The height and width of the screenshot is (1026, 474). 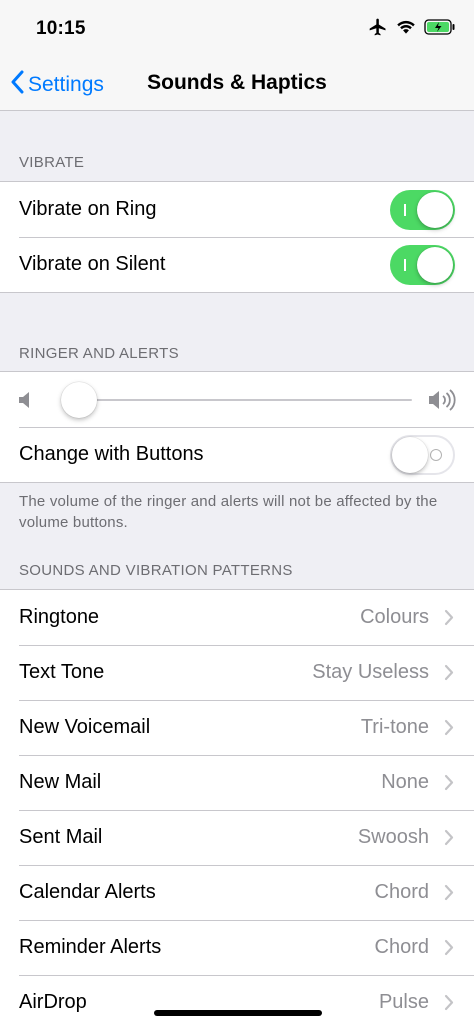 What do you see at coordinates (394, 617) in the screenshot?
I see `row-value: Colours` at bounding box center [394, 617].